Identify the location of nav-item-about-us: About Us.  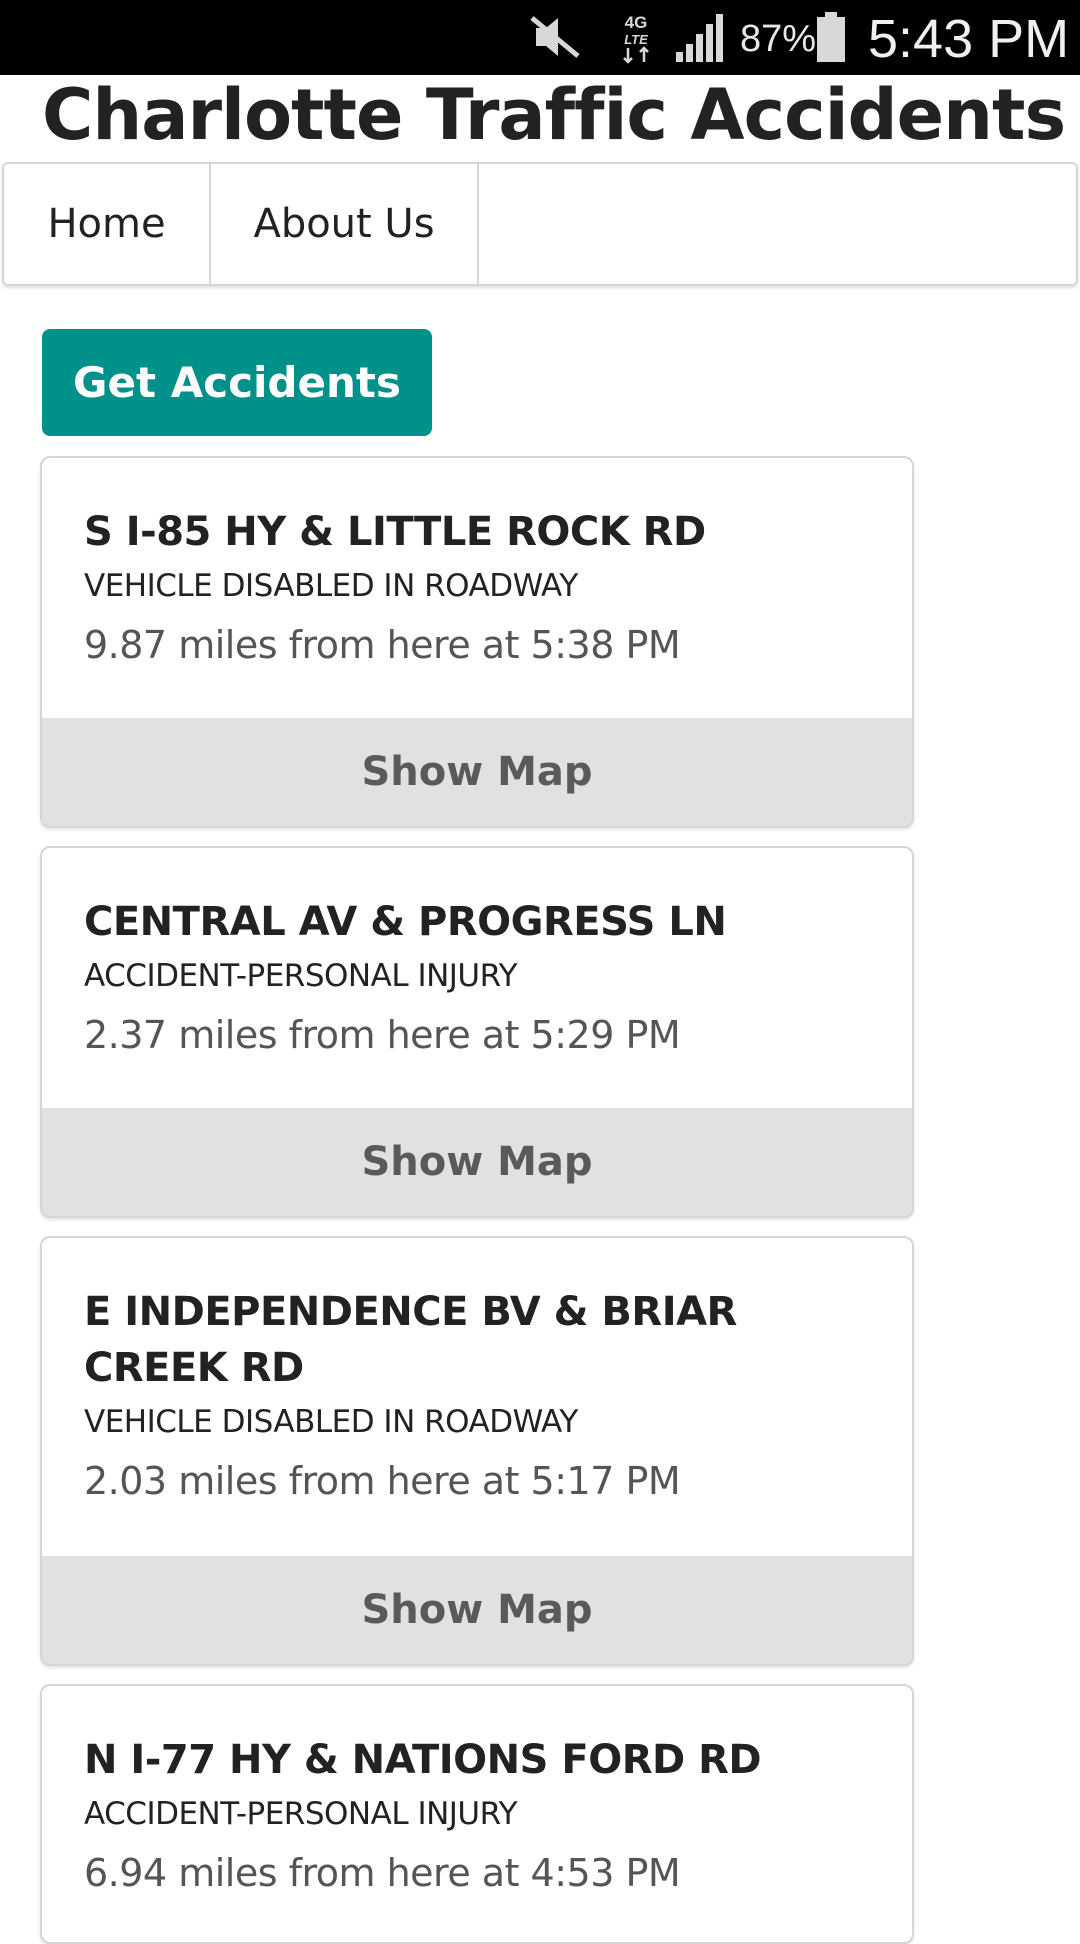
(345, 224).